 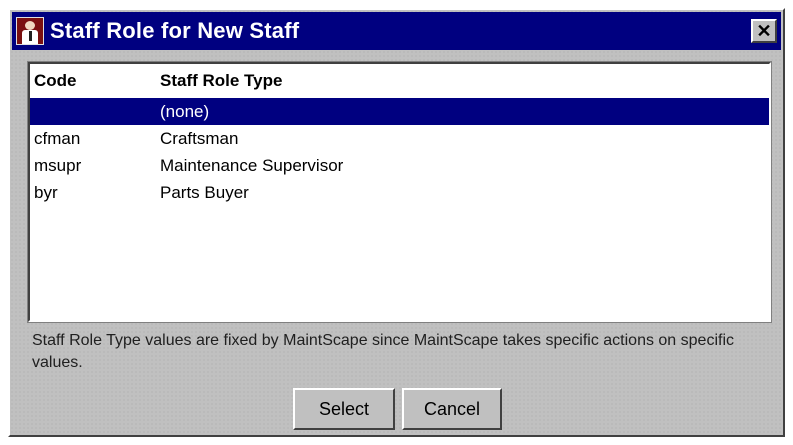 What do you see at coordinates (764, 31) in the screenshot?
I see `close-icon: ✕` at bounding box center [764, 31].